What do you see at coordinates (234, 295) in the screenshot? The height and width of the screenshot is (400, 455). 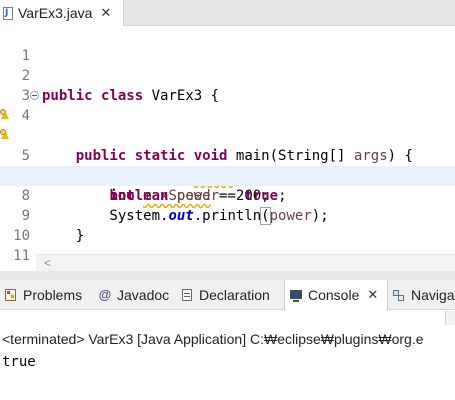 I see `tab-declaration-label: Declaration` at bounding box center [234, 295].